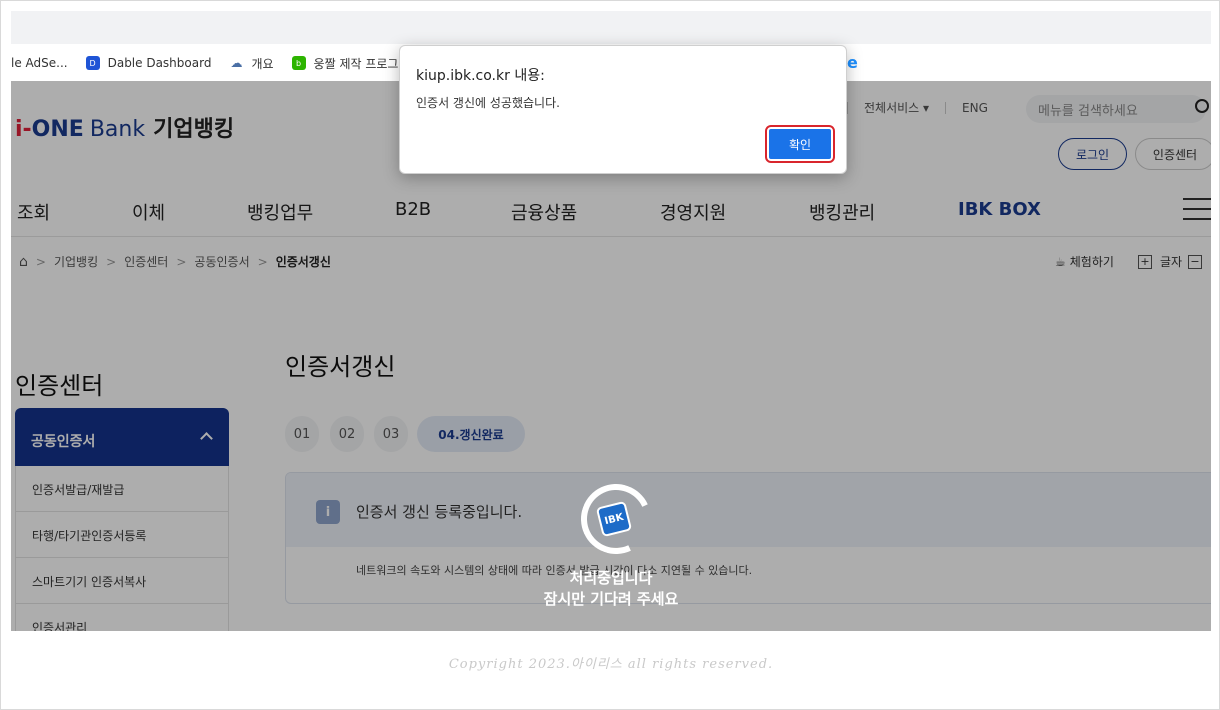  I want to click on blog-icon: b, so click(298, 63).